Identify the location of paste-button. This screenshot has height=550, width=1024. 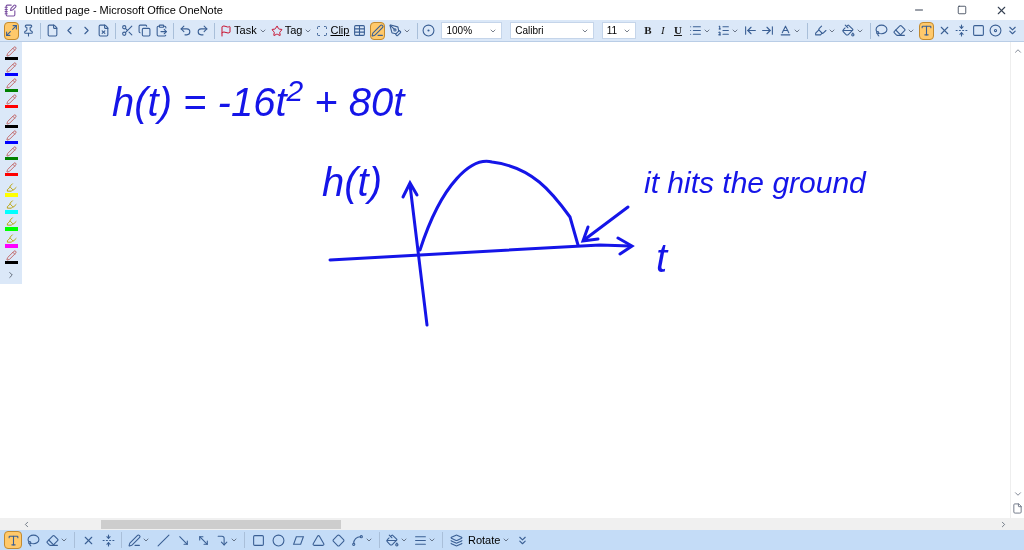
(162, 30).